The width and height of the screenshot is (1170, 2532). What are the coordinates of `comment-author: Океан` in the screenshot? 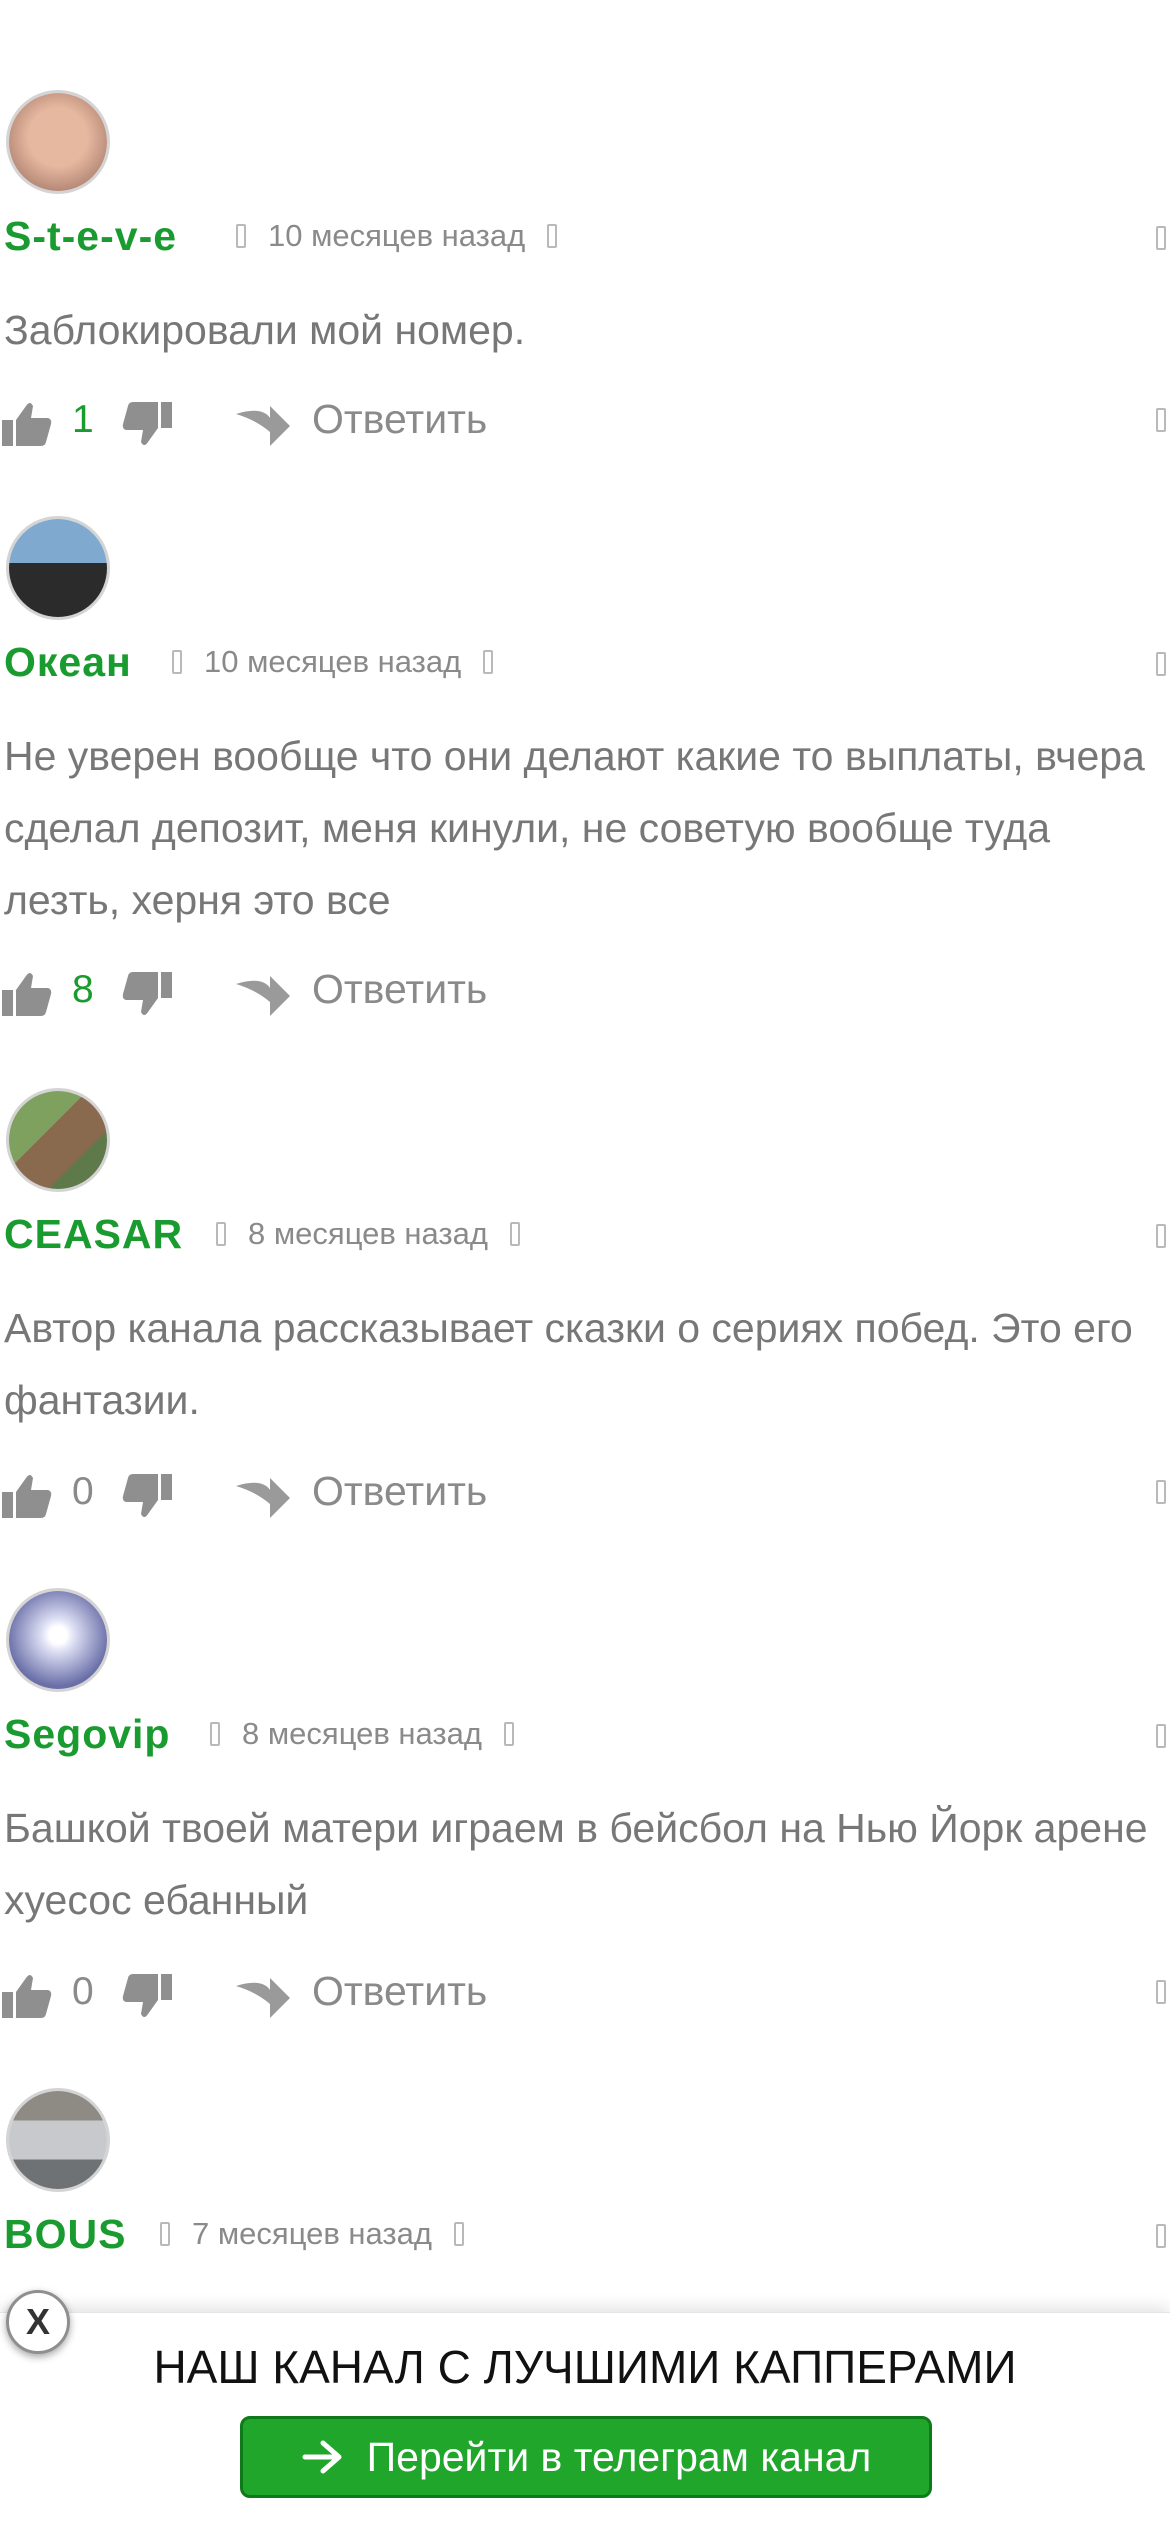 It's located at (68, 662).